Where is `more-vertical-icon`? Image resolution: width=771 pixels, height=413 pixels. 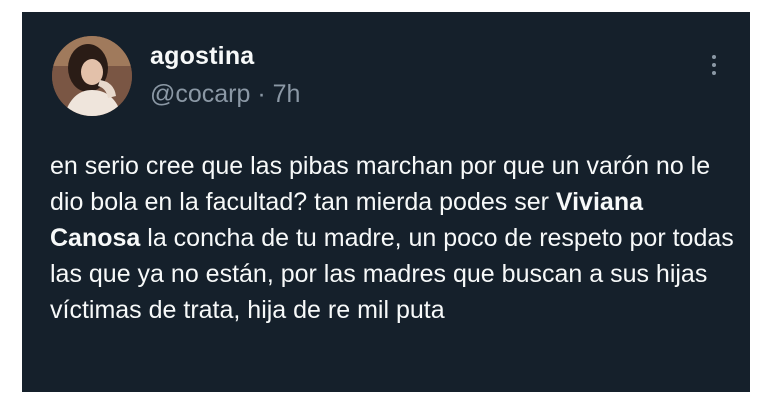
more-vertical-icon is located at coordinates (714, 65).